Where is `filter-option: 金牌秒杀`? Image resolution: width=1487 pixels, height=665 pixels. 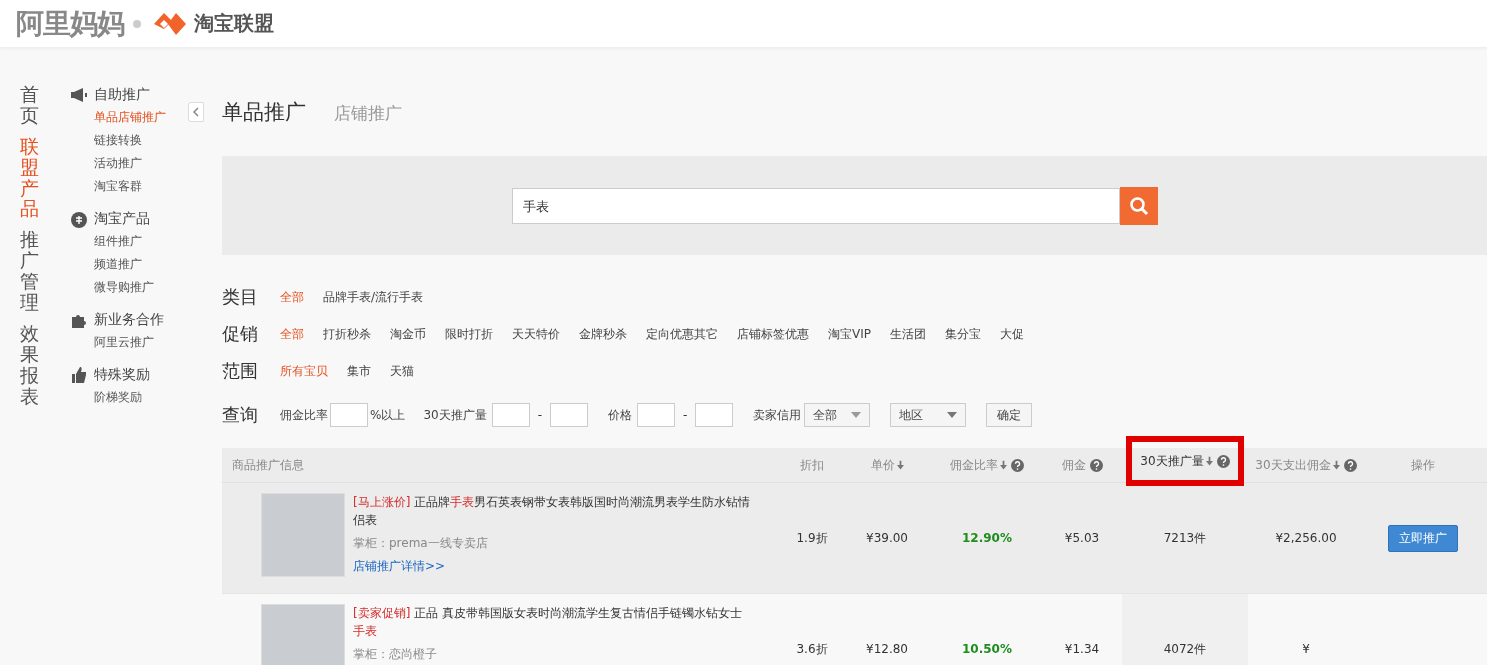
filter-option: 金牌秒杀 is located at coordinates (603, 334).